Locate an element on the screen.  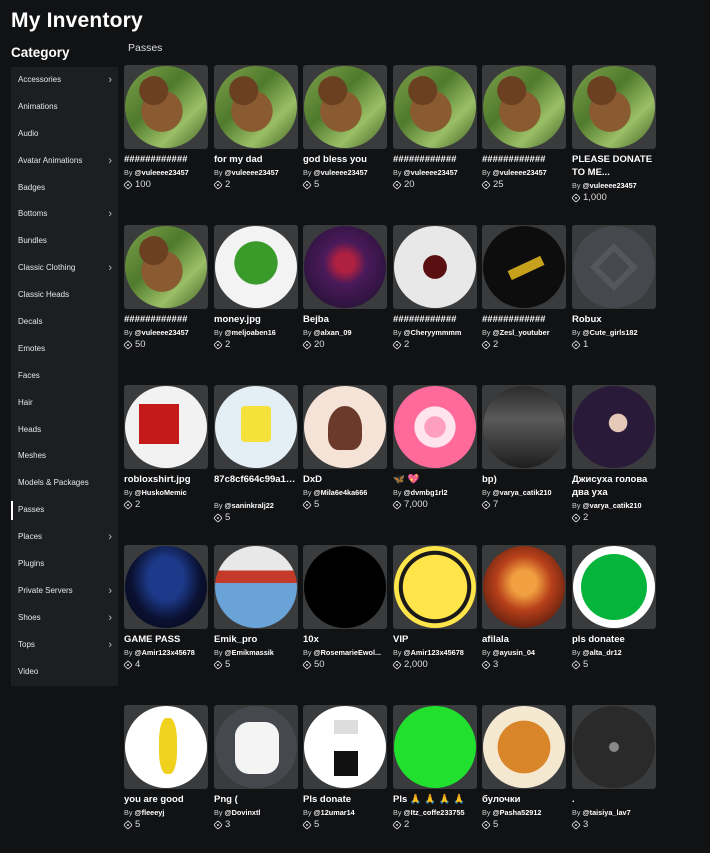
pass-card: Robux By @Cute_girls182 1 is located at coordinates (614, 287).